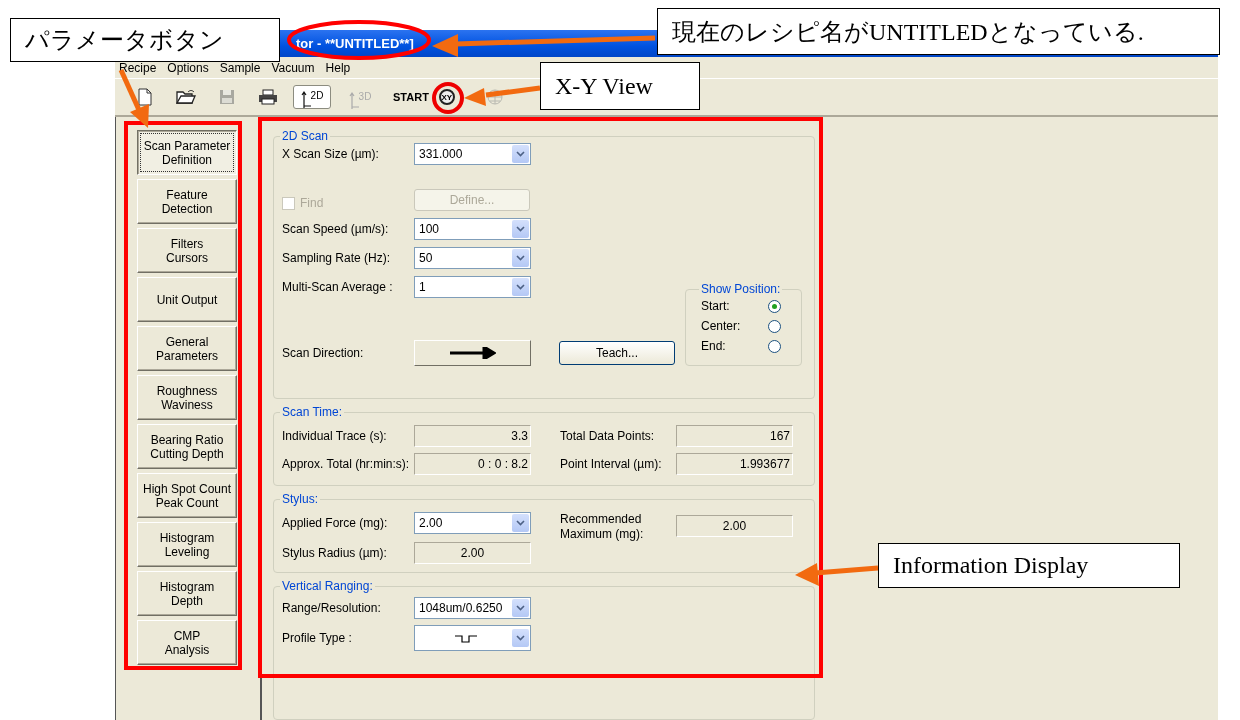 The width and height of the screenshot is (1240, 720). I want to click on start-button: START, so click(411, 97).